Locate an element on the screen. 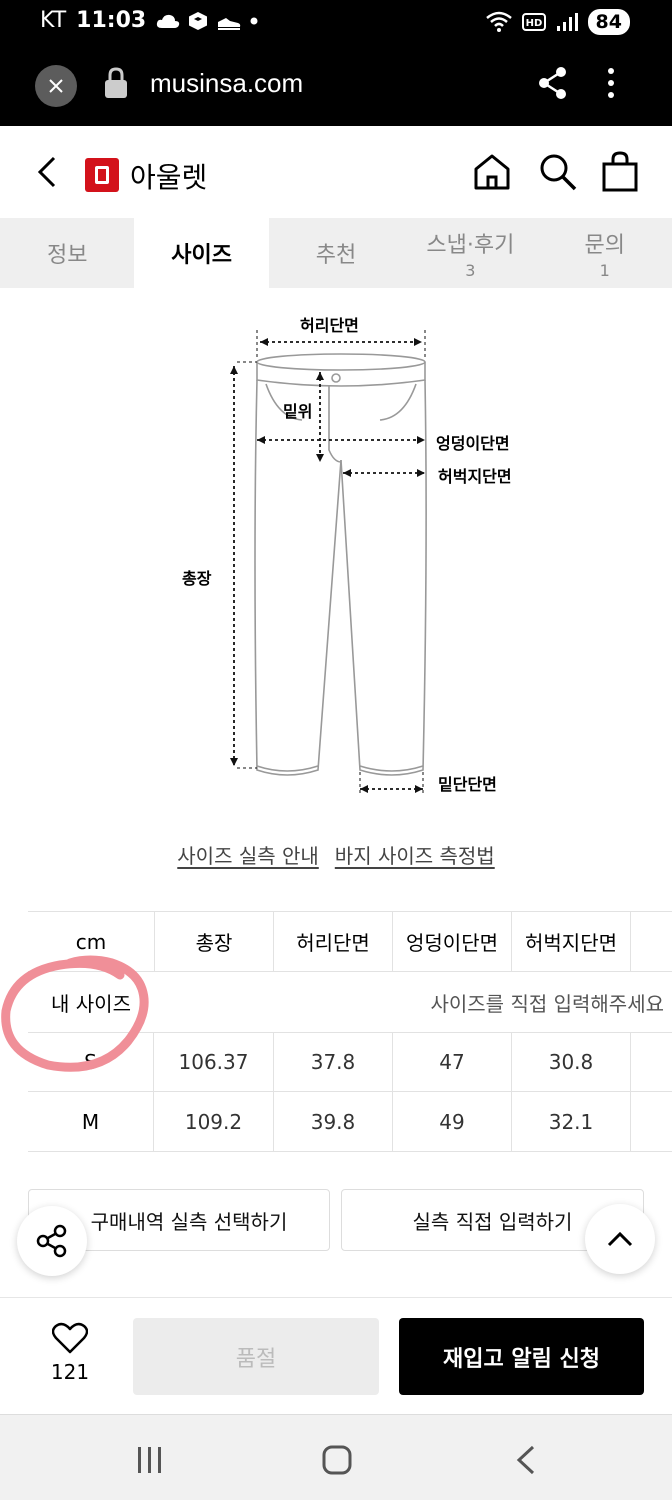 The width and height of the screenshot is (672, 1500). scroll-top-button is located at coordinates (620, 1239).